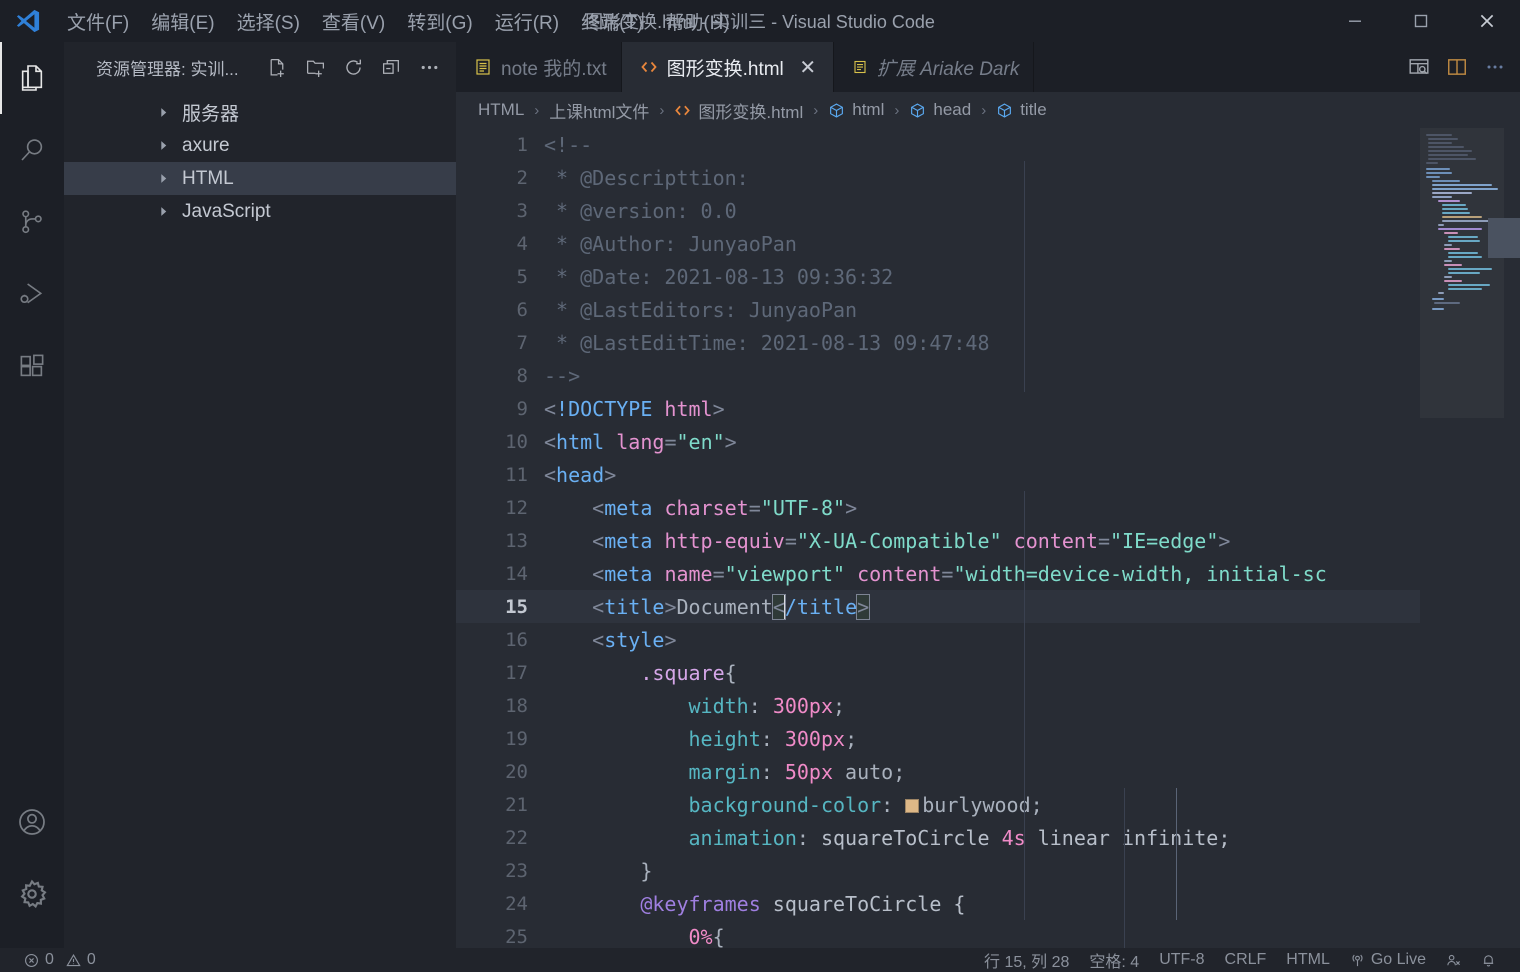 Image resolution: width=1520 pixels, height=972 pixels. Describe the element at coordinates (522, 408) in the screenshot. I see `line-number: 9` at that location.